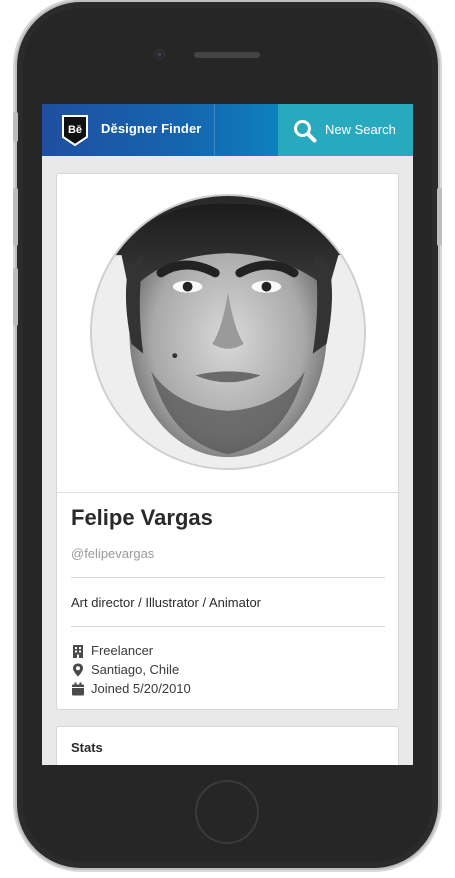 The height and width of the screenshot is (878, 455). Describe the element at coordinates (87, 747) in the screenshot. I see `stats-title: Stats` at that location.